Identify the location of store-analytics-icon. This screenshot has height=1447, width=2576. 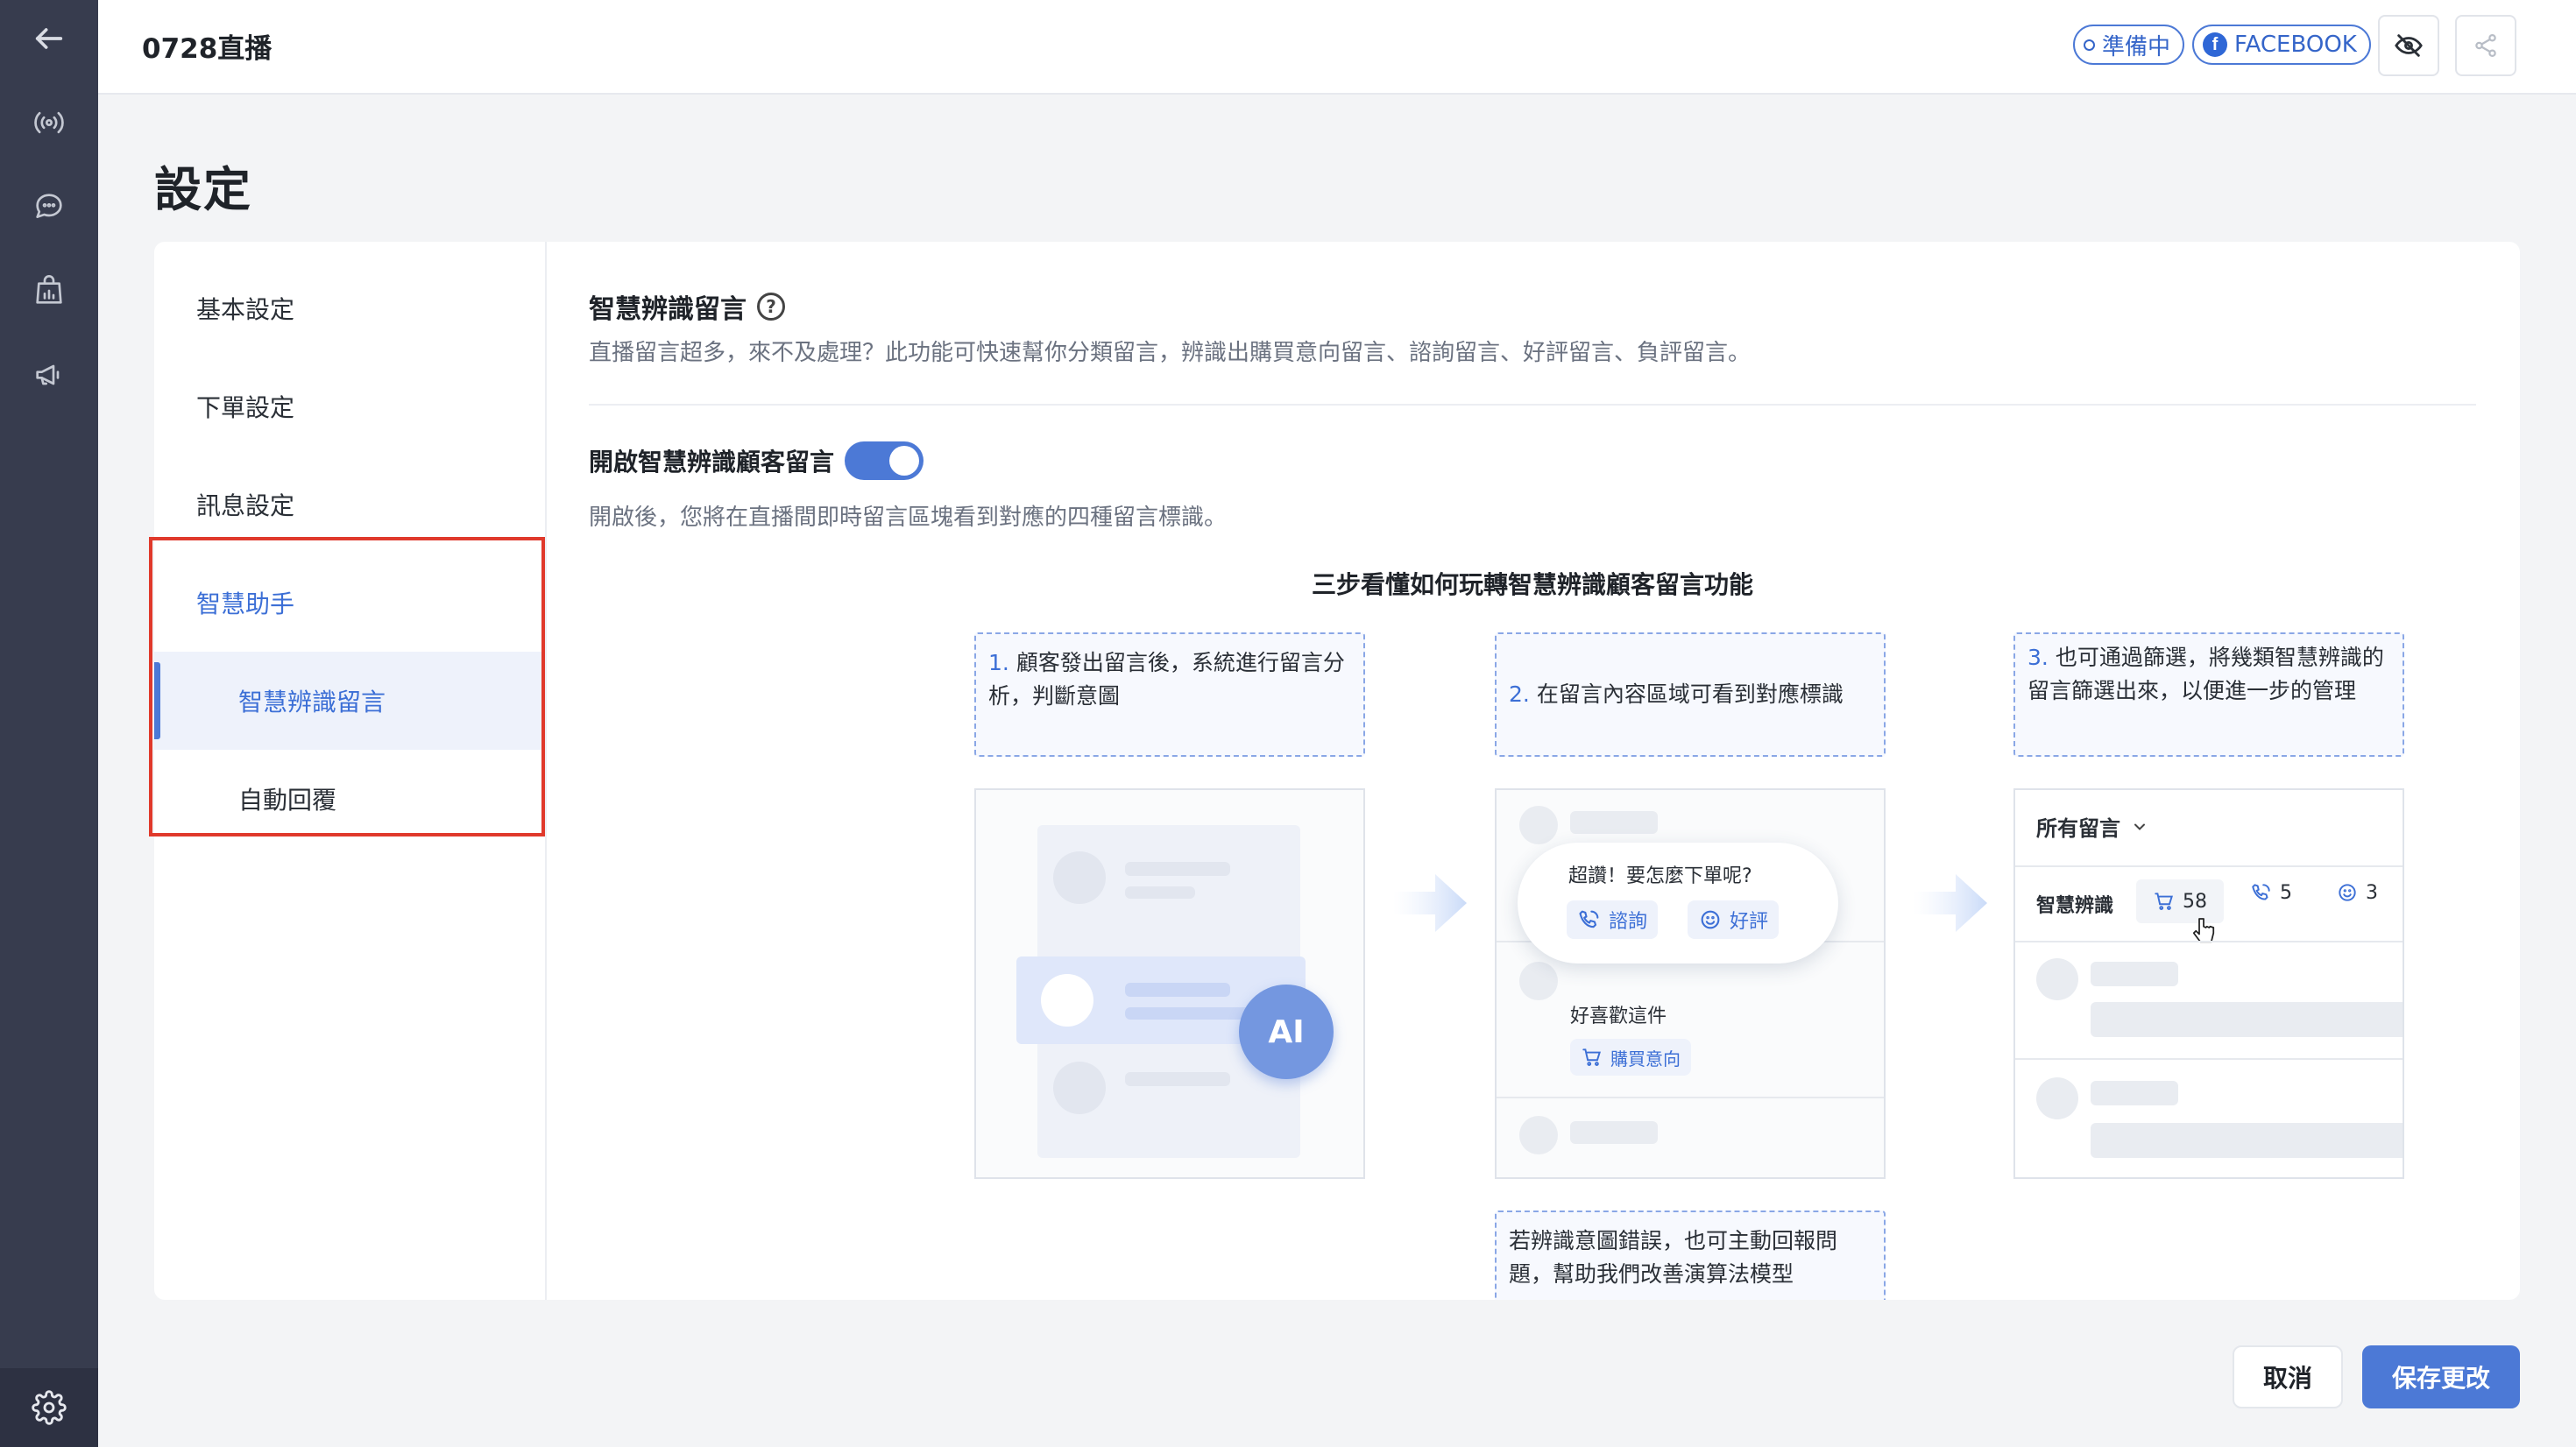
(49, 290).